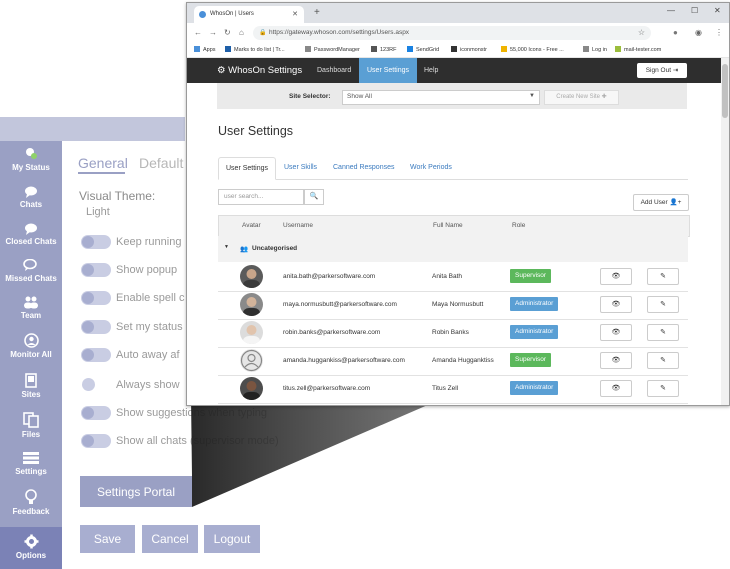 The height and width of the screenshot is (569, 730). What do you see at coordinates (453, 249) in the screenshot?
I see `group-row: ▼ 👥 Uncategorised` at bounding box center [453, 249].